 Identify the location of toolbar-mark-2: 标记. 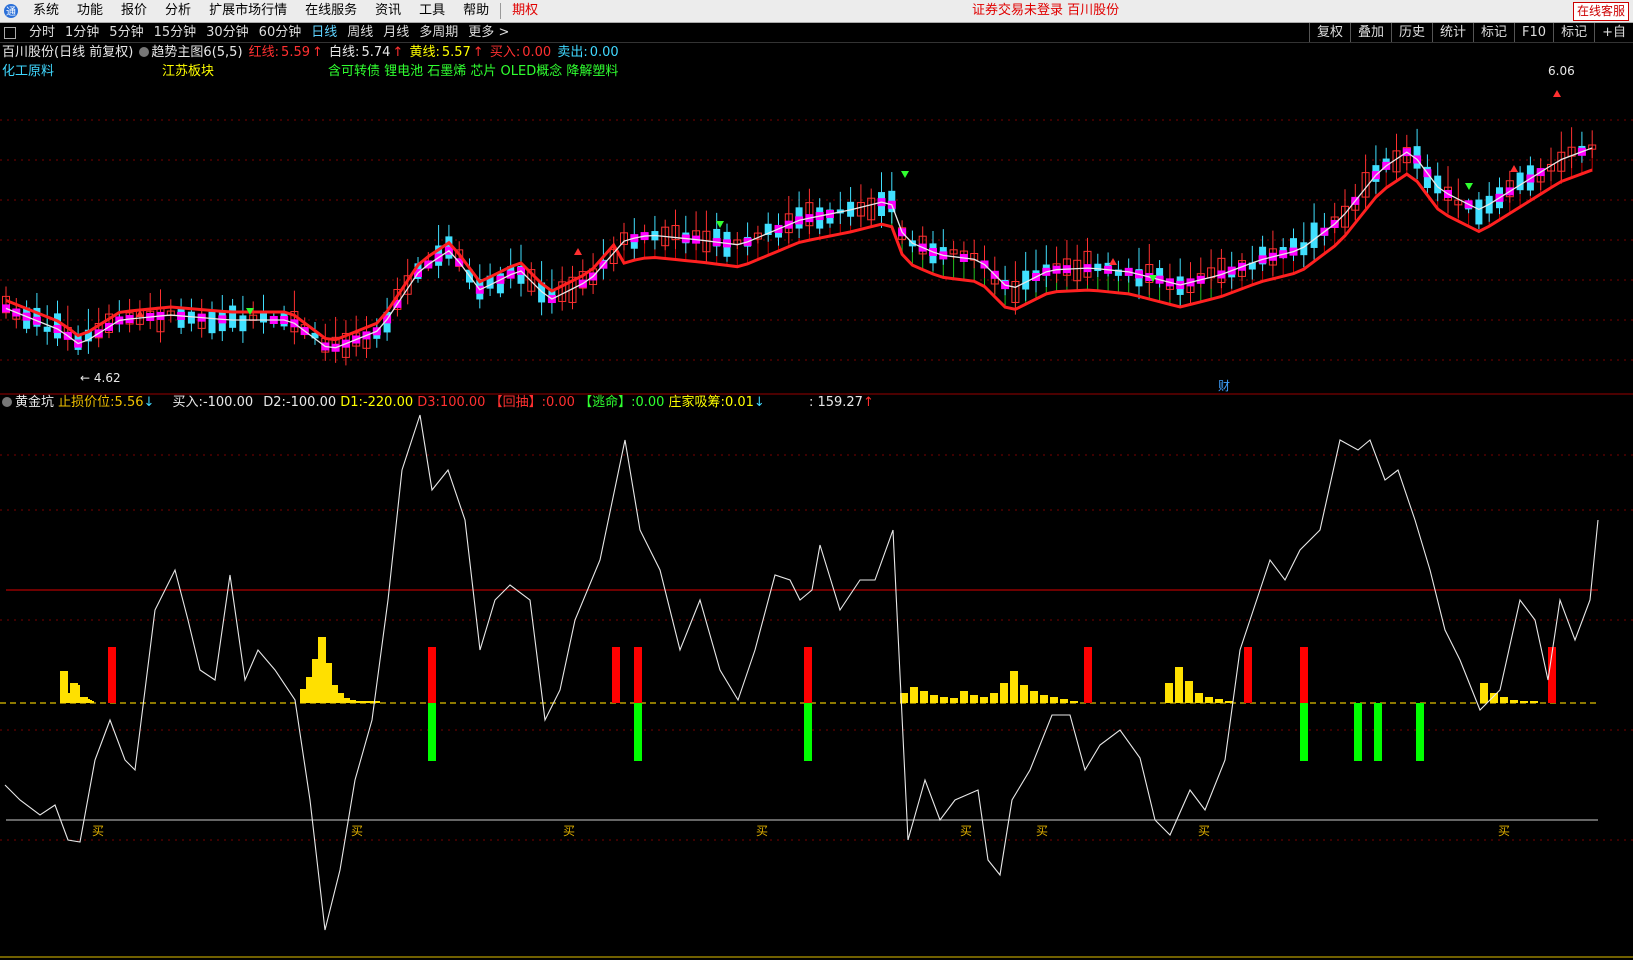
(1573, 32).